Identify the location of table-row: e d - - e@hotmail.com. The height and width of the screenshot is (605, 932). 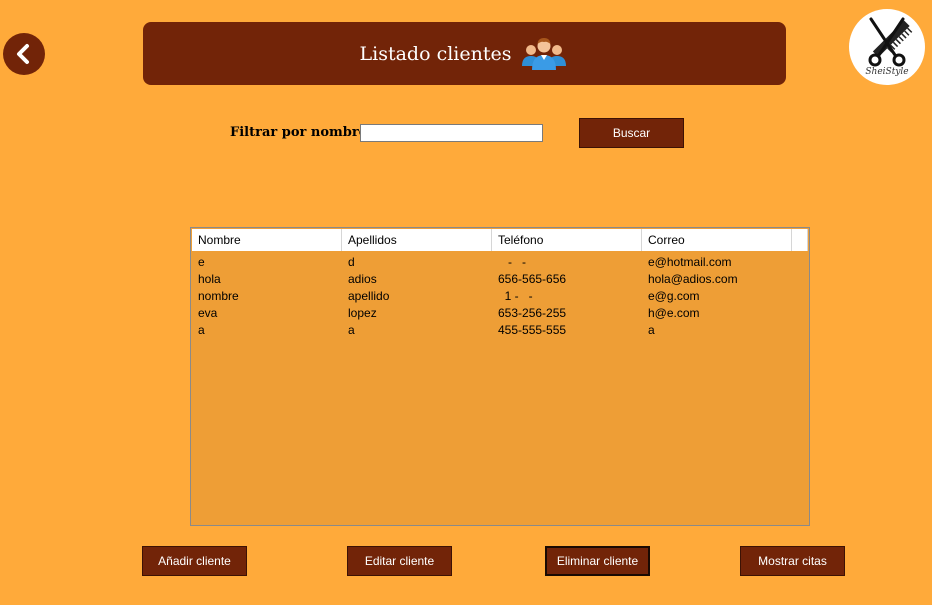
(500, 262).